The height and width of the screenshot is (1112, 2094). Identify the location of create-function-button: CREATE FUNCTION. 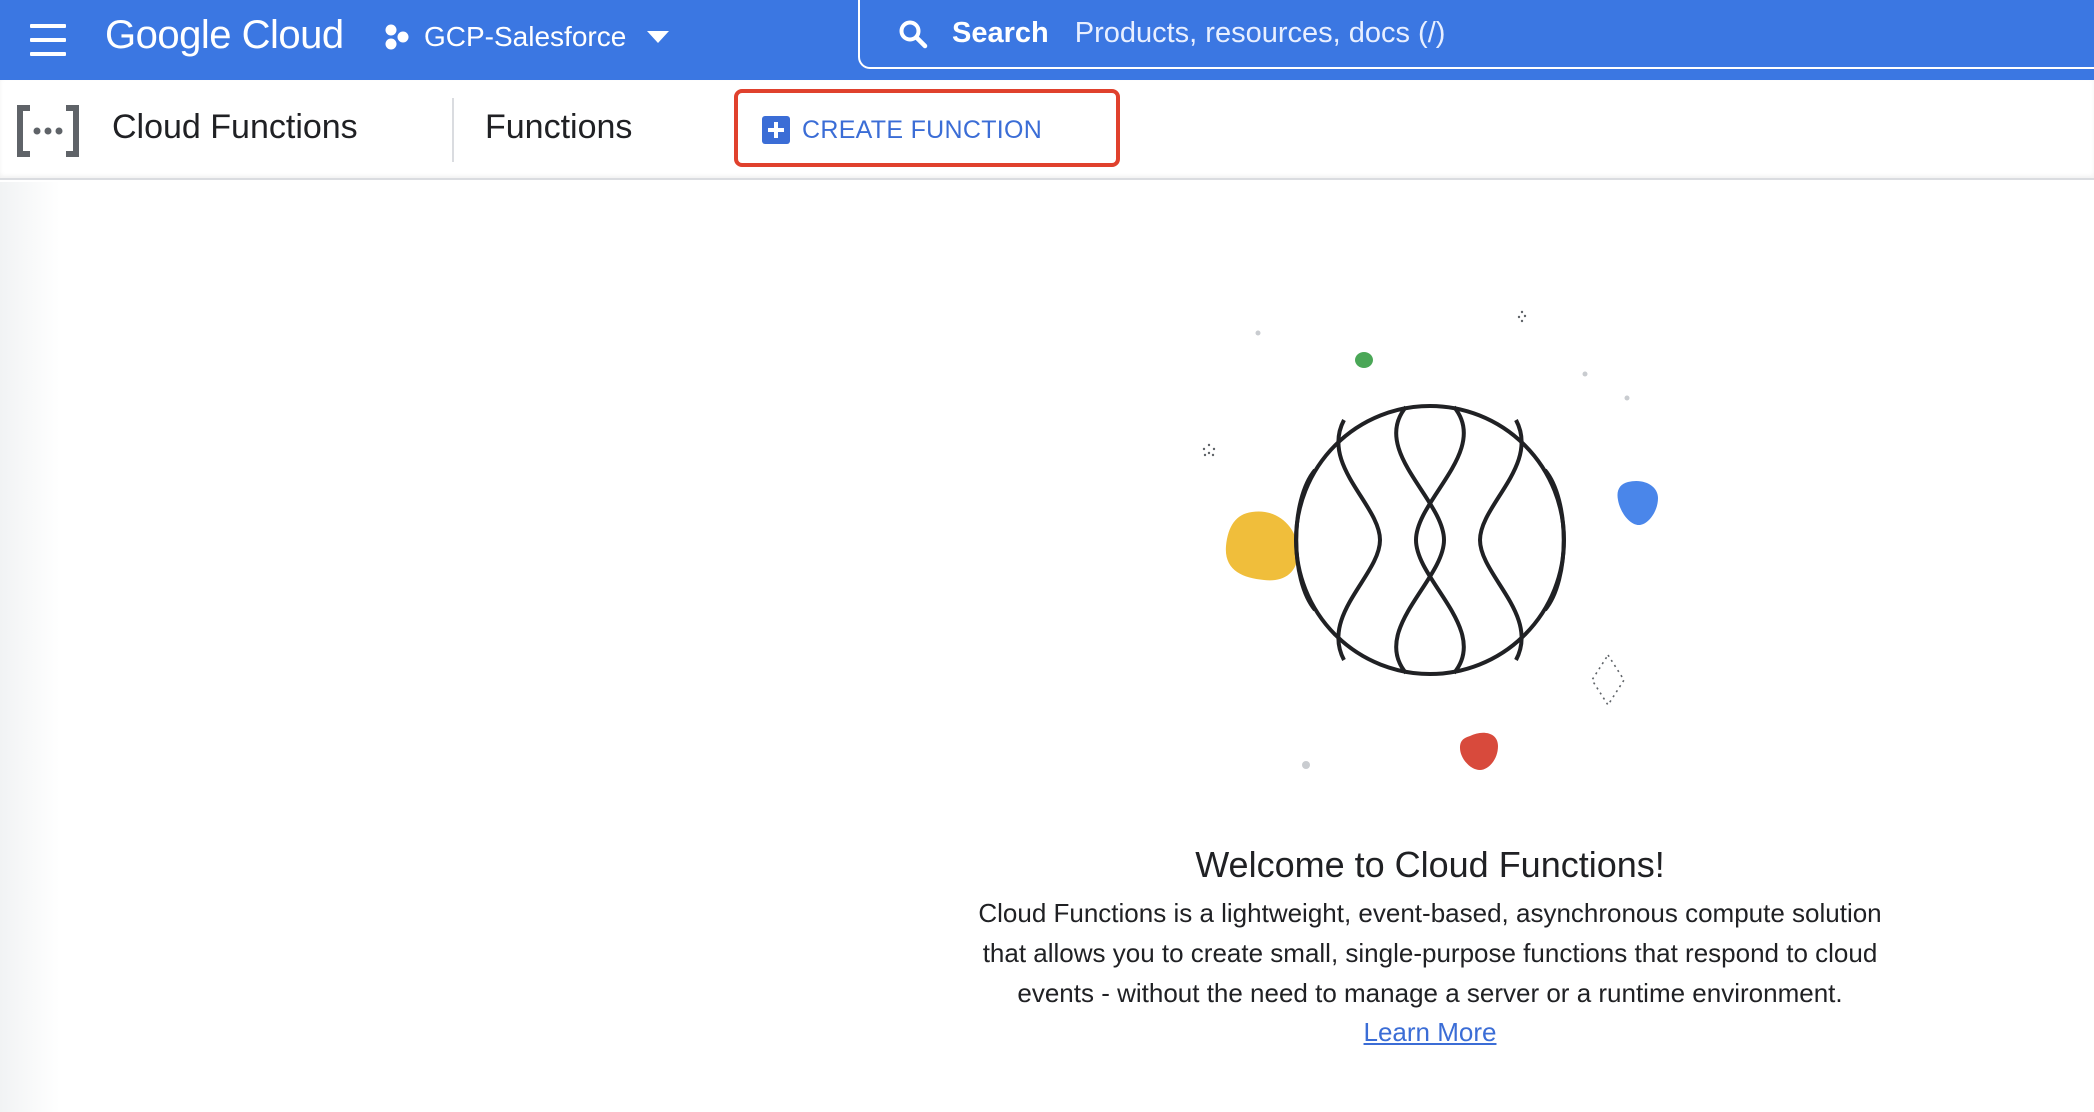
(902, 130).